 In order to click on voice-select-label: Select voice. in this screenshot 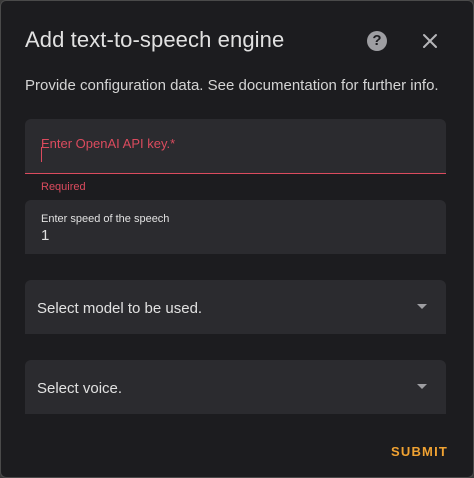, I will do `click(80, 388)`.